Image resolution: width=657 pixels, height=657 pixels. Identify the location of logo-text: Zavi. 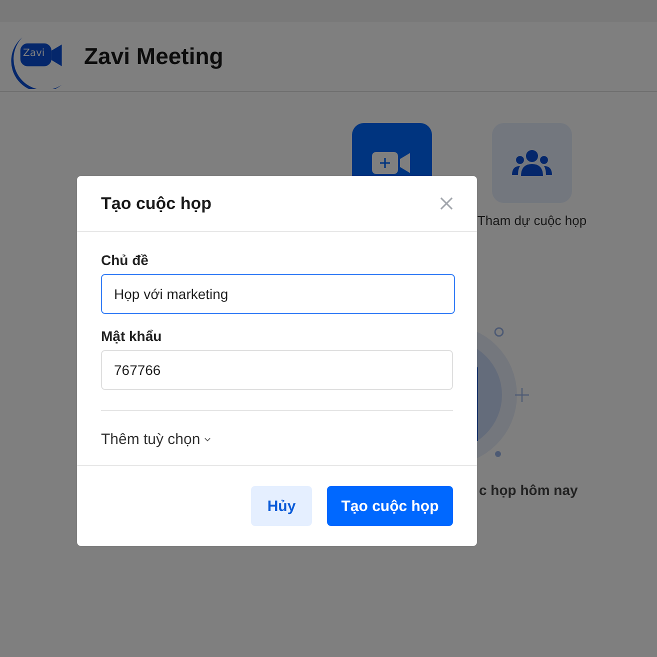
(34, 54).